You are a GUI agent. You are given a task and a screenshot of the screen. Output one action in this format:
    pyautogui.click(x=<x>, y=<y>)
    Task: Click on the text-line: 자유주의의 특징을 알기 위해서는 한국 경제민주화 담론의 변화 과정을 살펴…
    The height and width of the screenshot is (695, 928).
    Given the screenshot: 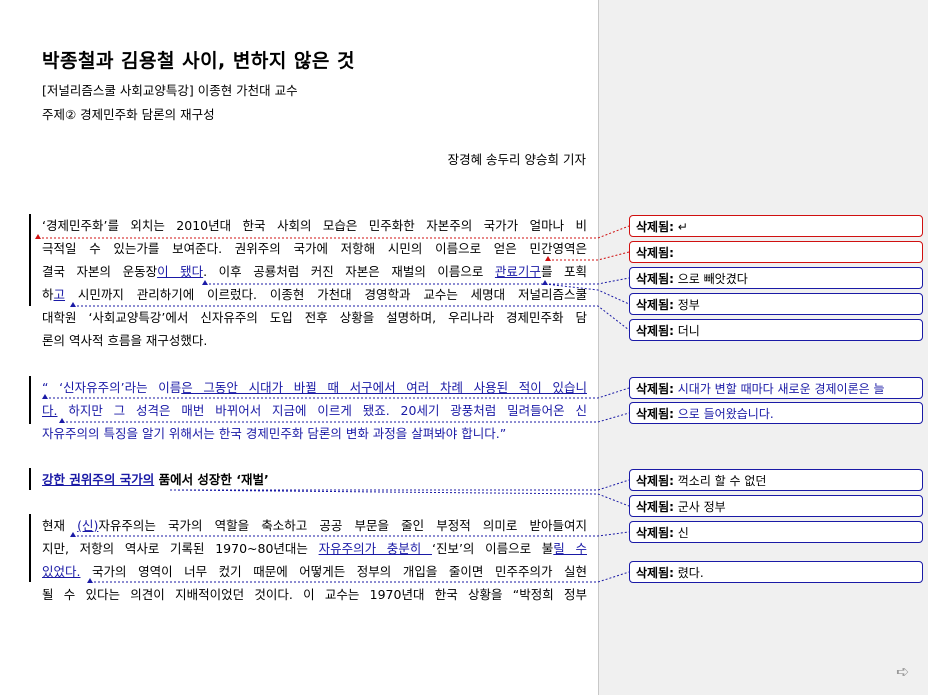 What is the action you would take?
    pyautogui.click(x=274, y=433)
    